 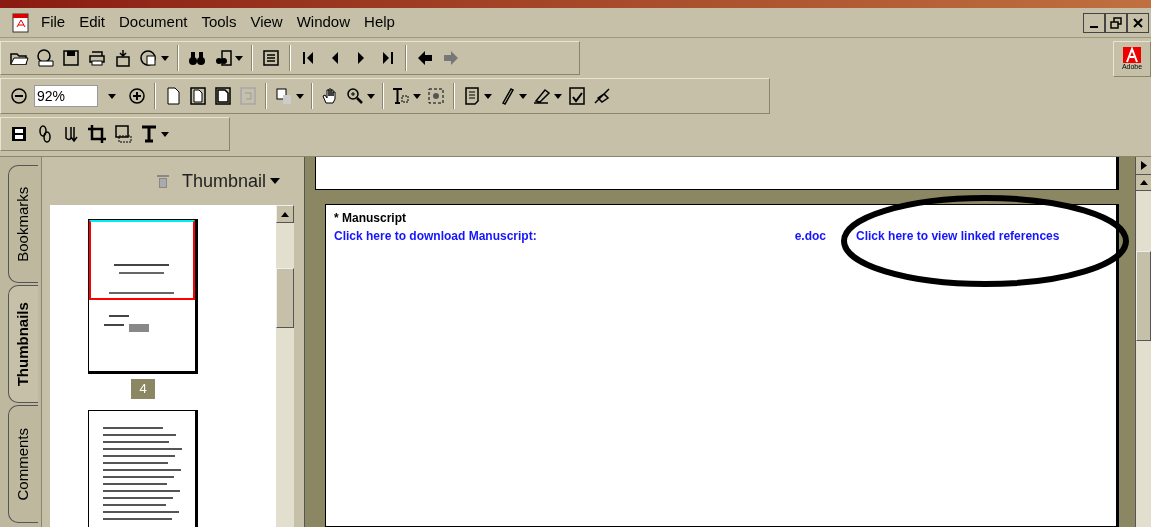 I want to click on menu-item: File, so click(x=53, y=22).